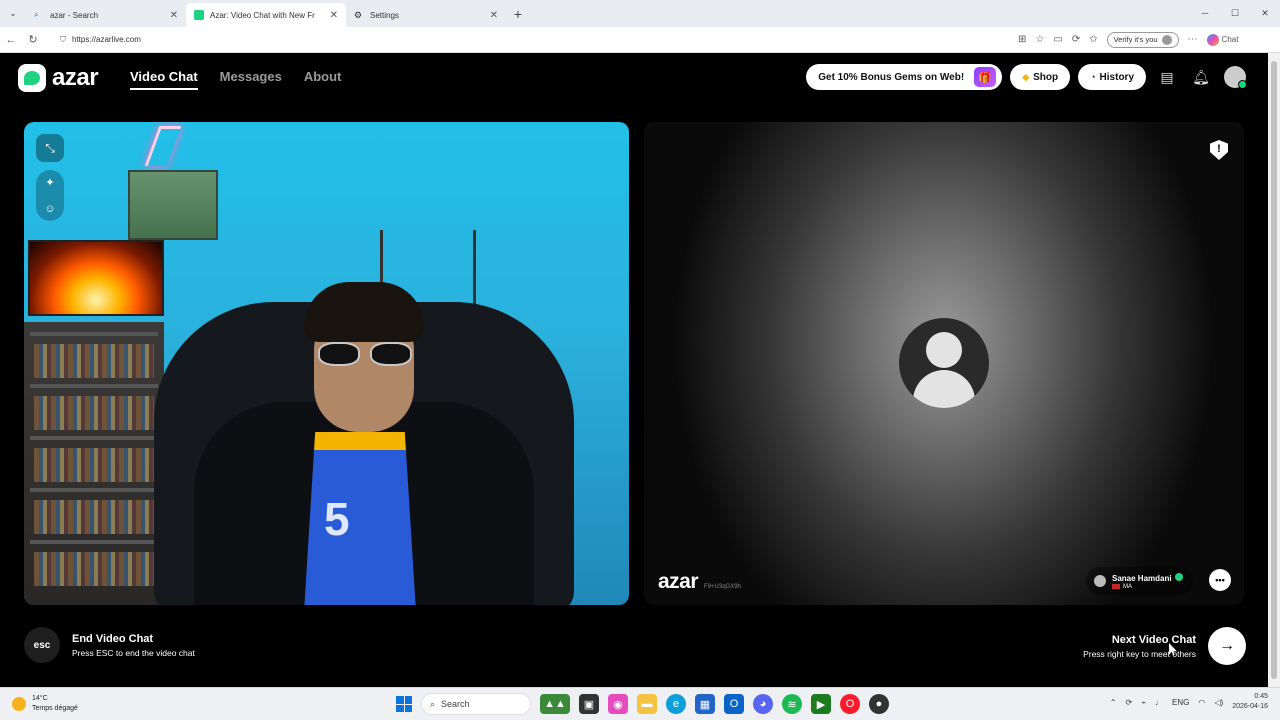 This screenshot has width=1280, height=720. I want to click on notification-bell-icon: 🔔︎, so click(1201, 77).